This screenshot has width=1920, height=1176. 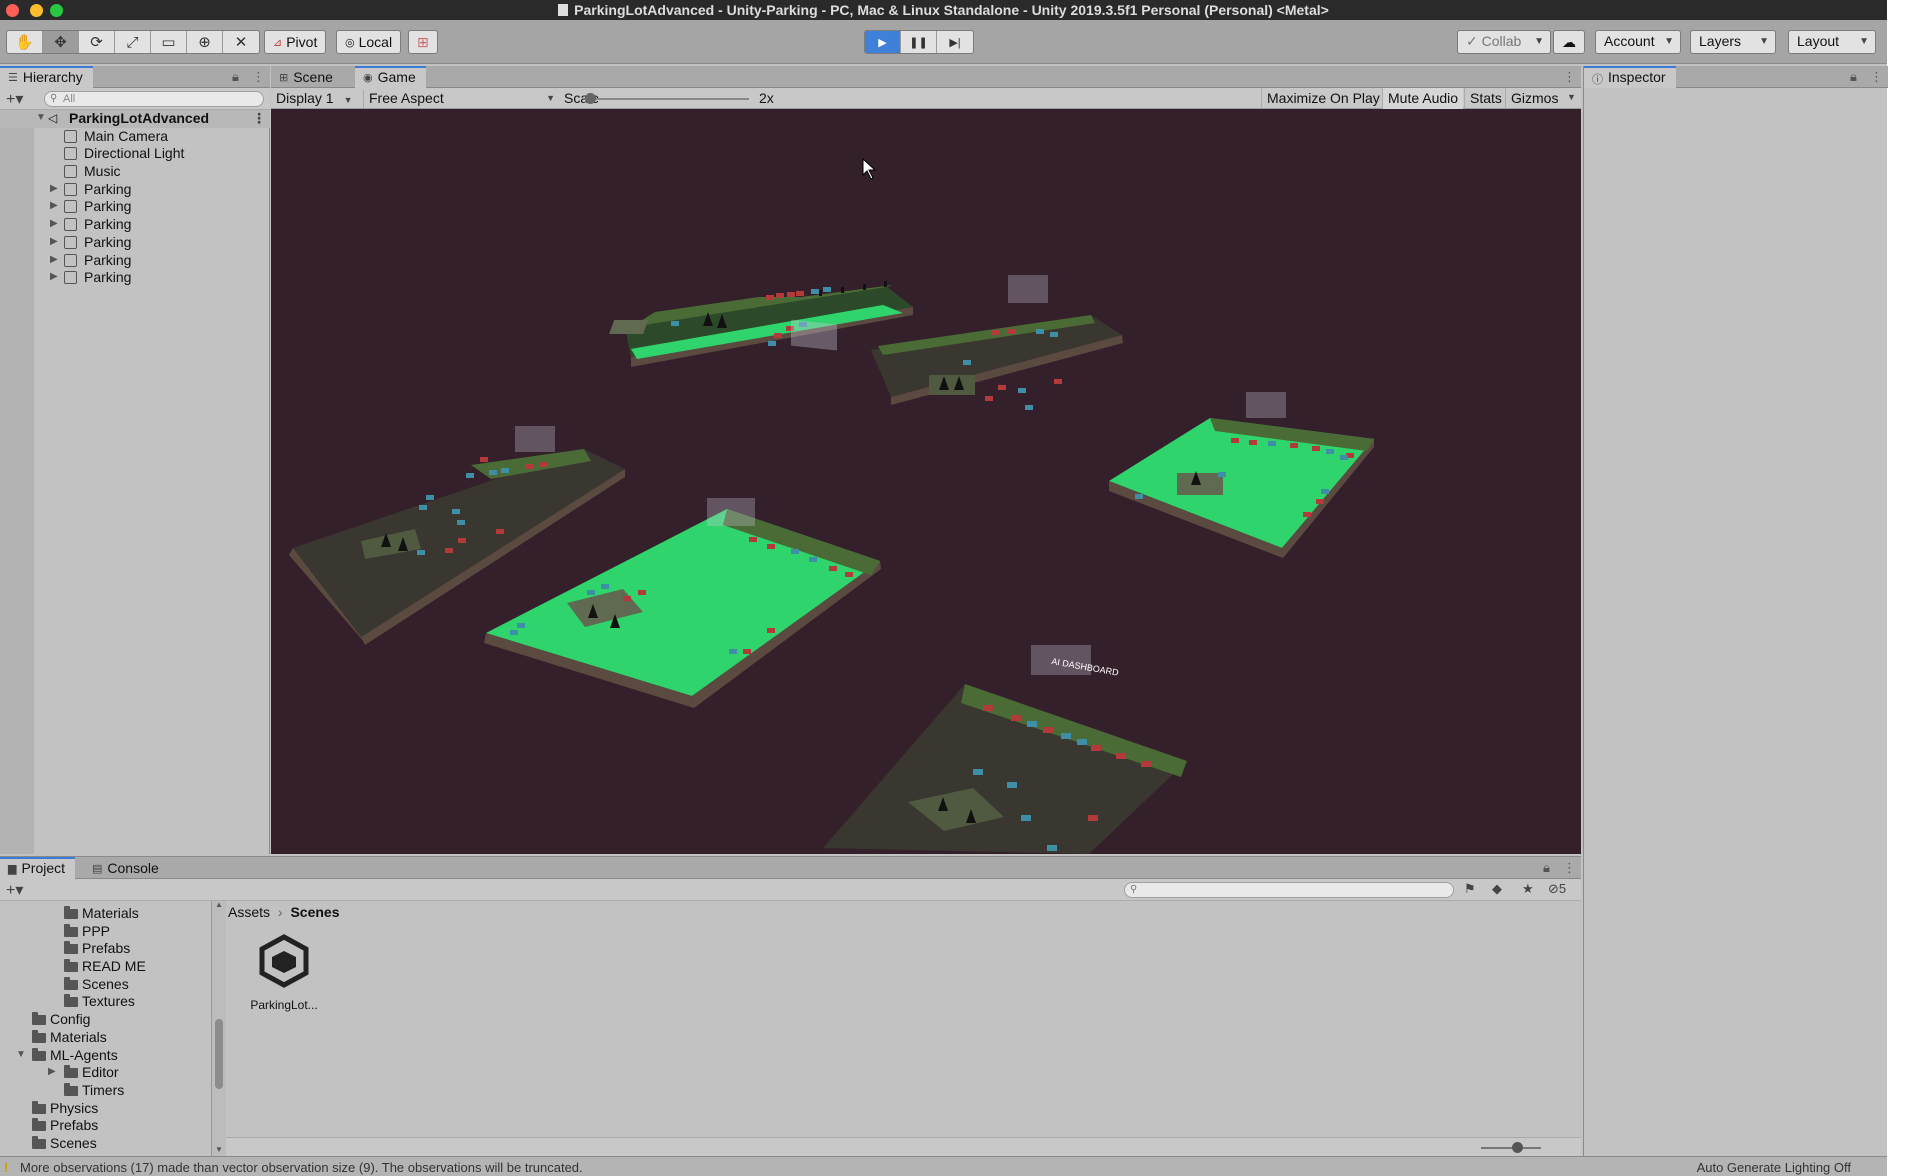 What do you see at coordinates (105, 1002) in the screenshot?
I see `project-folder-item: Textures` at bounding box center [105, 1002].